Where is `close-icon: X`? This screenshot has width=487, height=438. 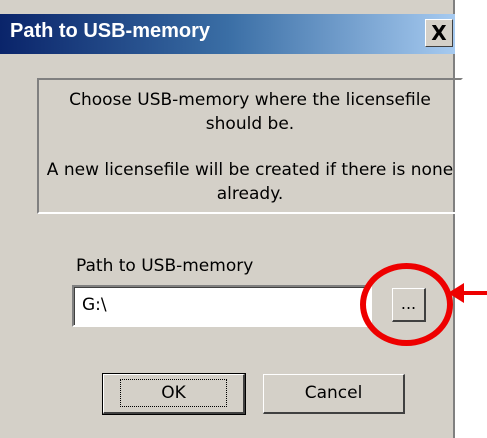 close-icon: X is located at coordinates (439, 33).